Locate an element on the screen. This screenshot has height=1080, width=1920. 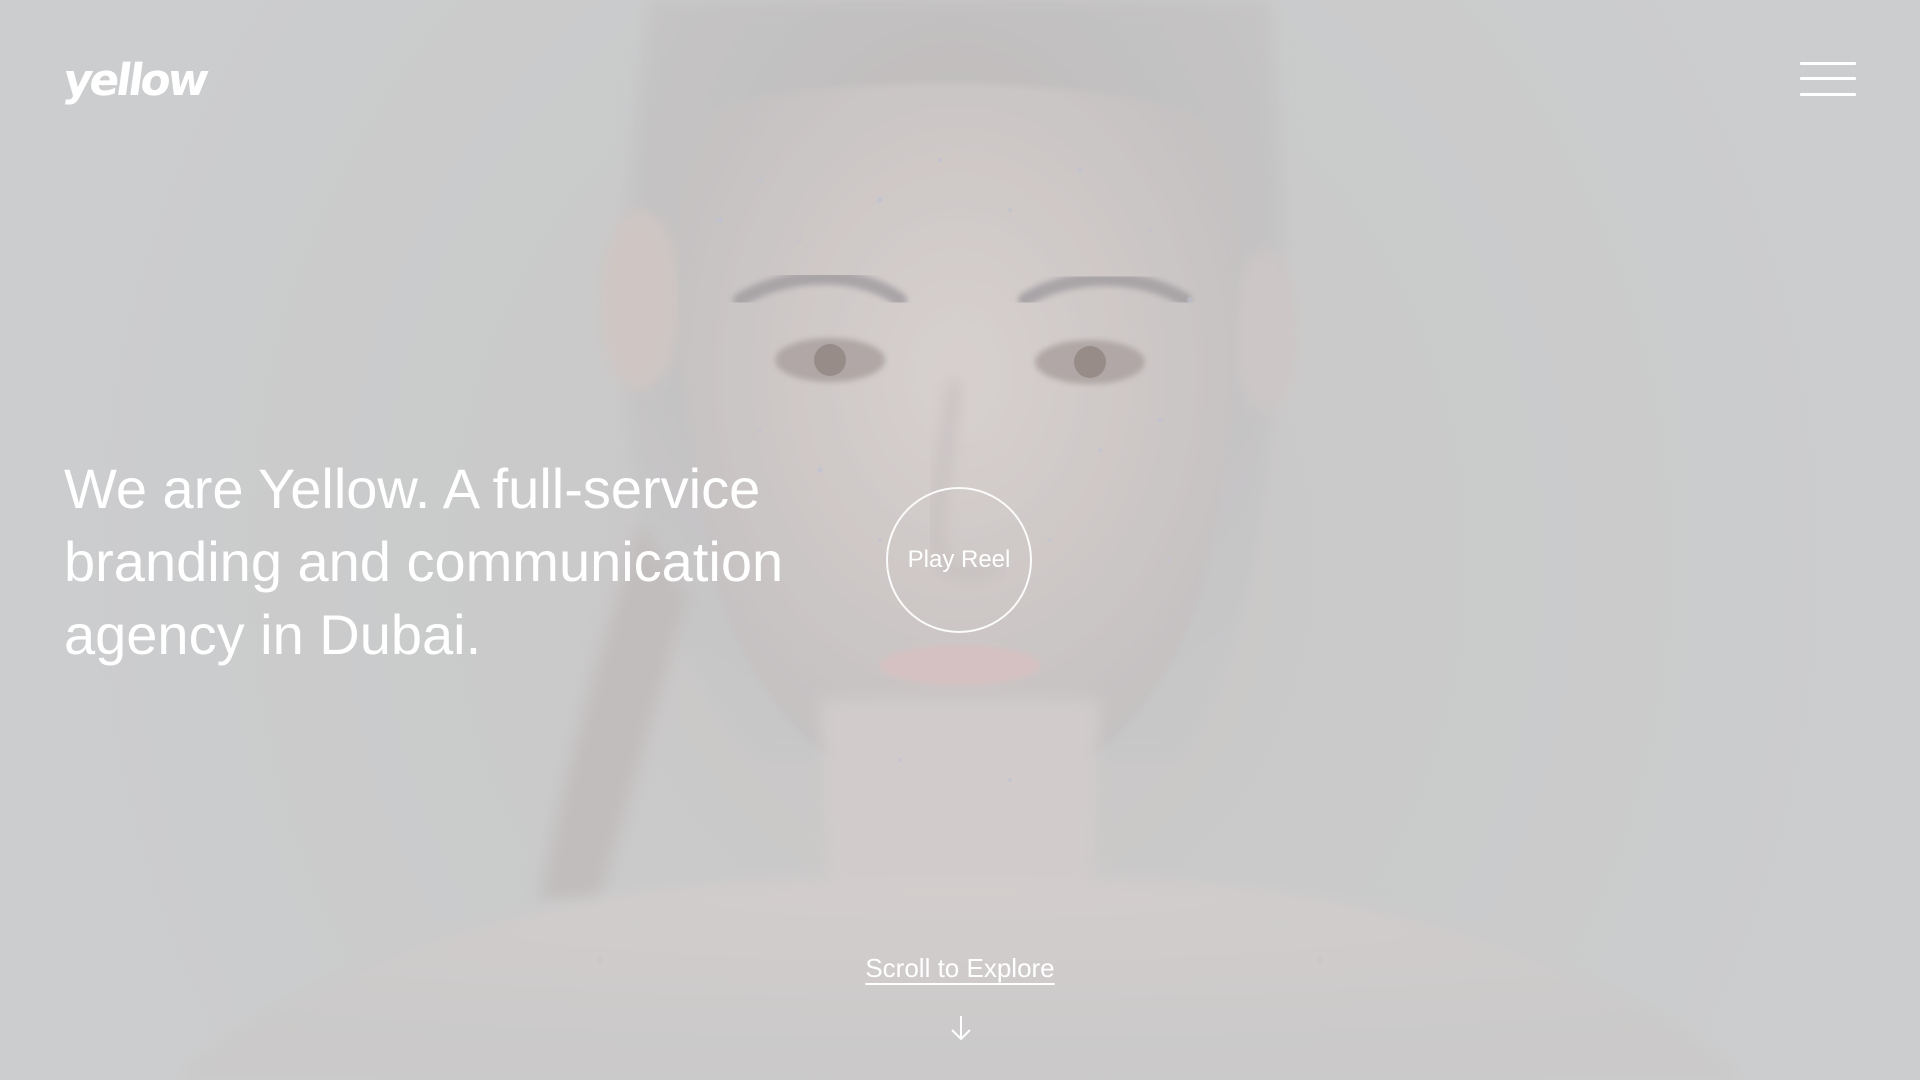
play-reel-label: Play Reel is located at coordinates (959, 559).